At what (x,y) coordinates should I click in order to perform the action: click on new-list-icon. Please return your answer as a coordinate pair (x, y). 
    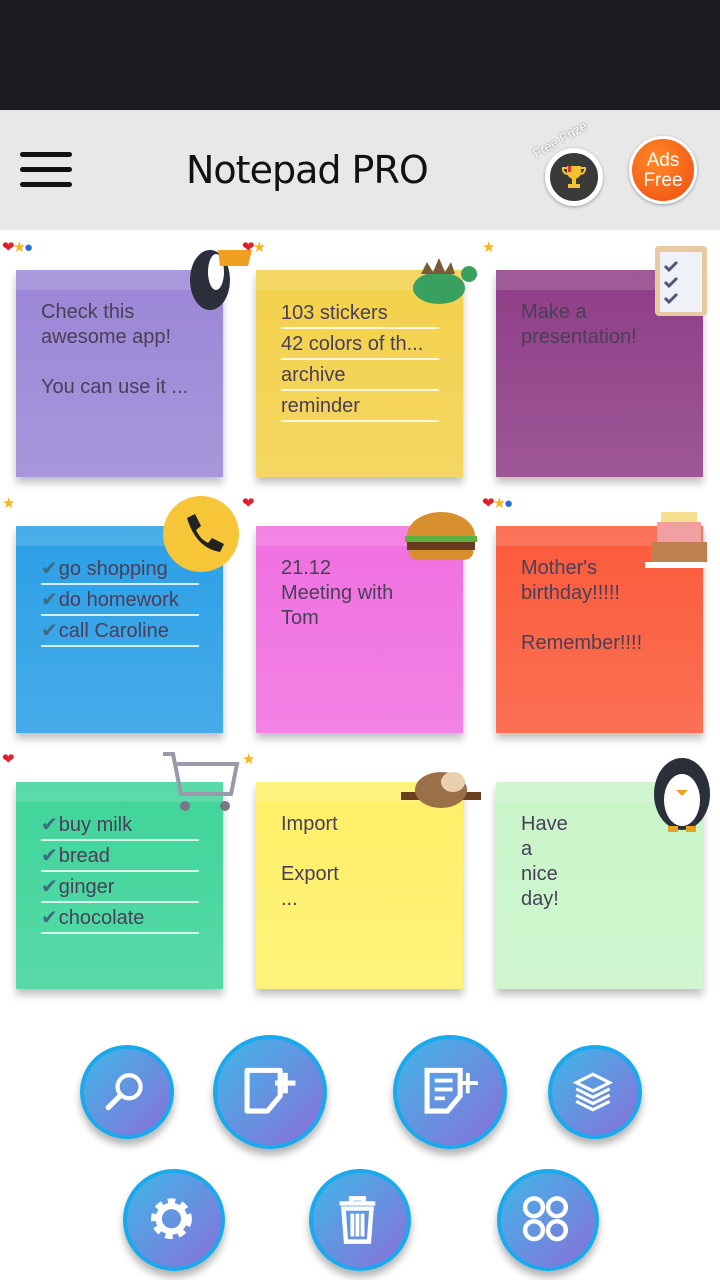
    Looking at the image, I should click on (451, 1090).